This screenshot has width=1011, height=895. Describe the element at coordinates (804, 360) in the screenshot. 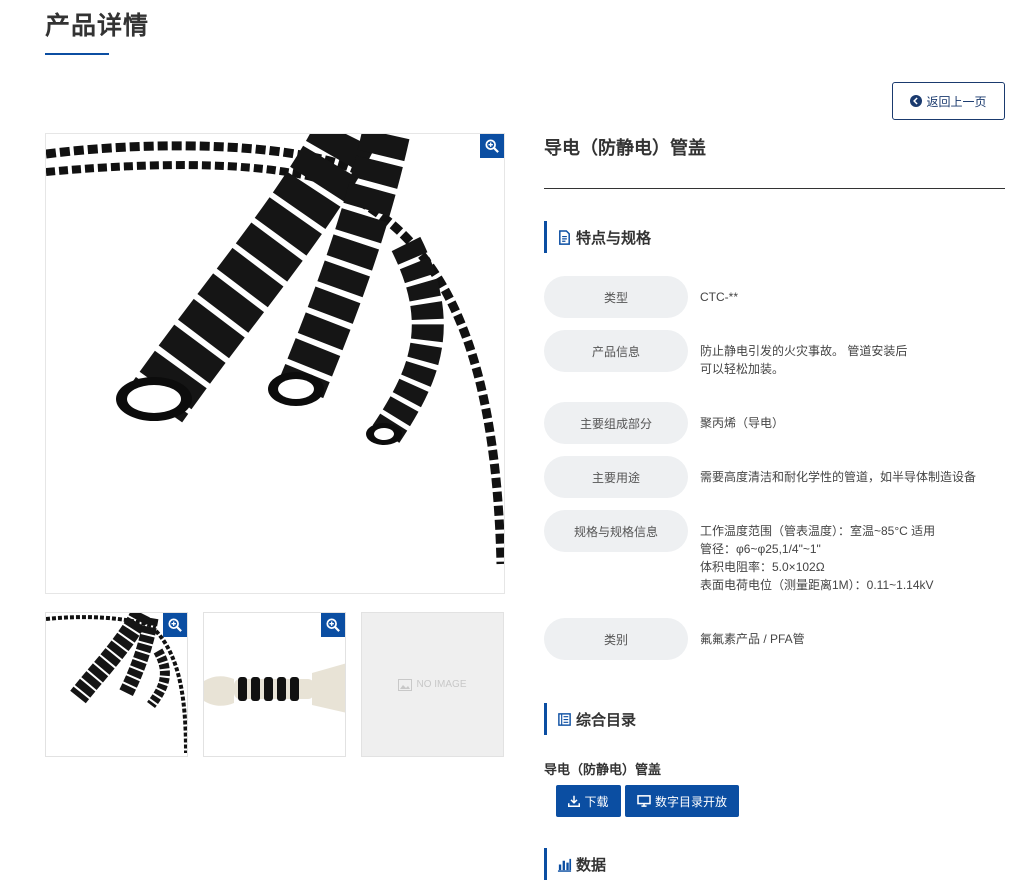

I see `spec-value: 防止静电引发的火灾事故。 管道安装后 可以轻松加装。` at that location.